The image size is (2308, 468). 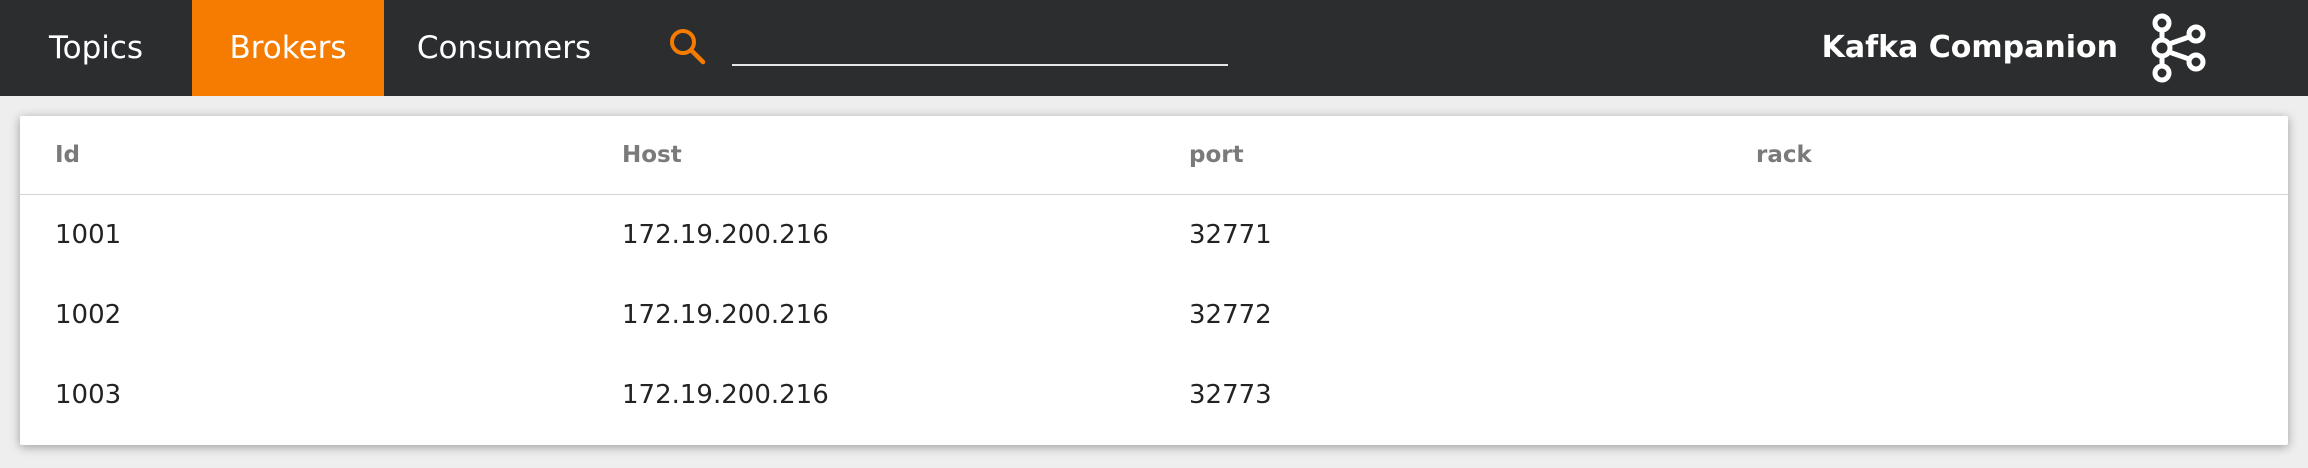 What do you see at coordinates (1969, 47) in the screenshot?
I see `app-title: Kafka Companion` at bounding box center [1969, 47].